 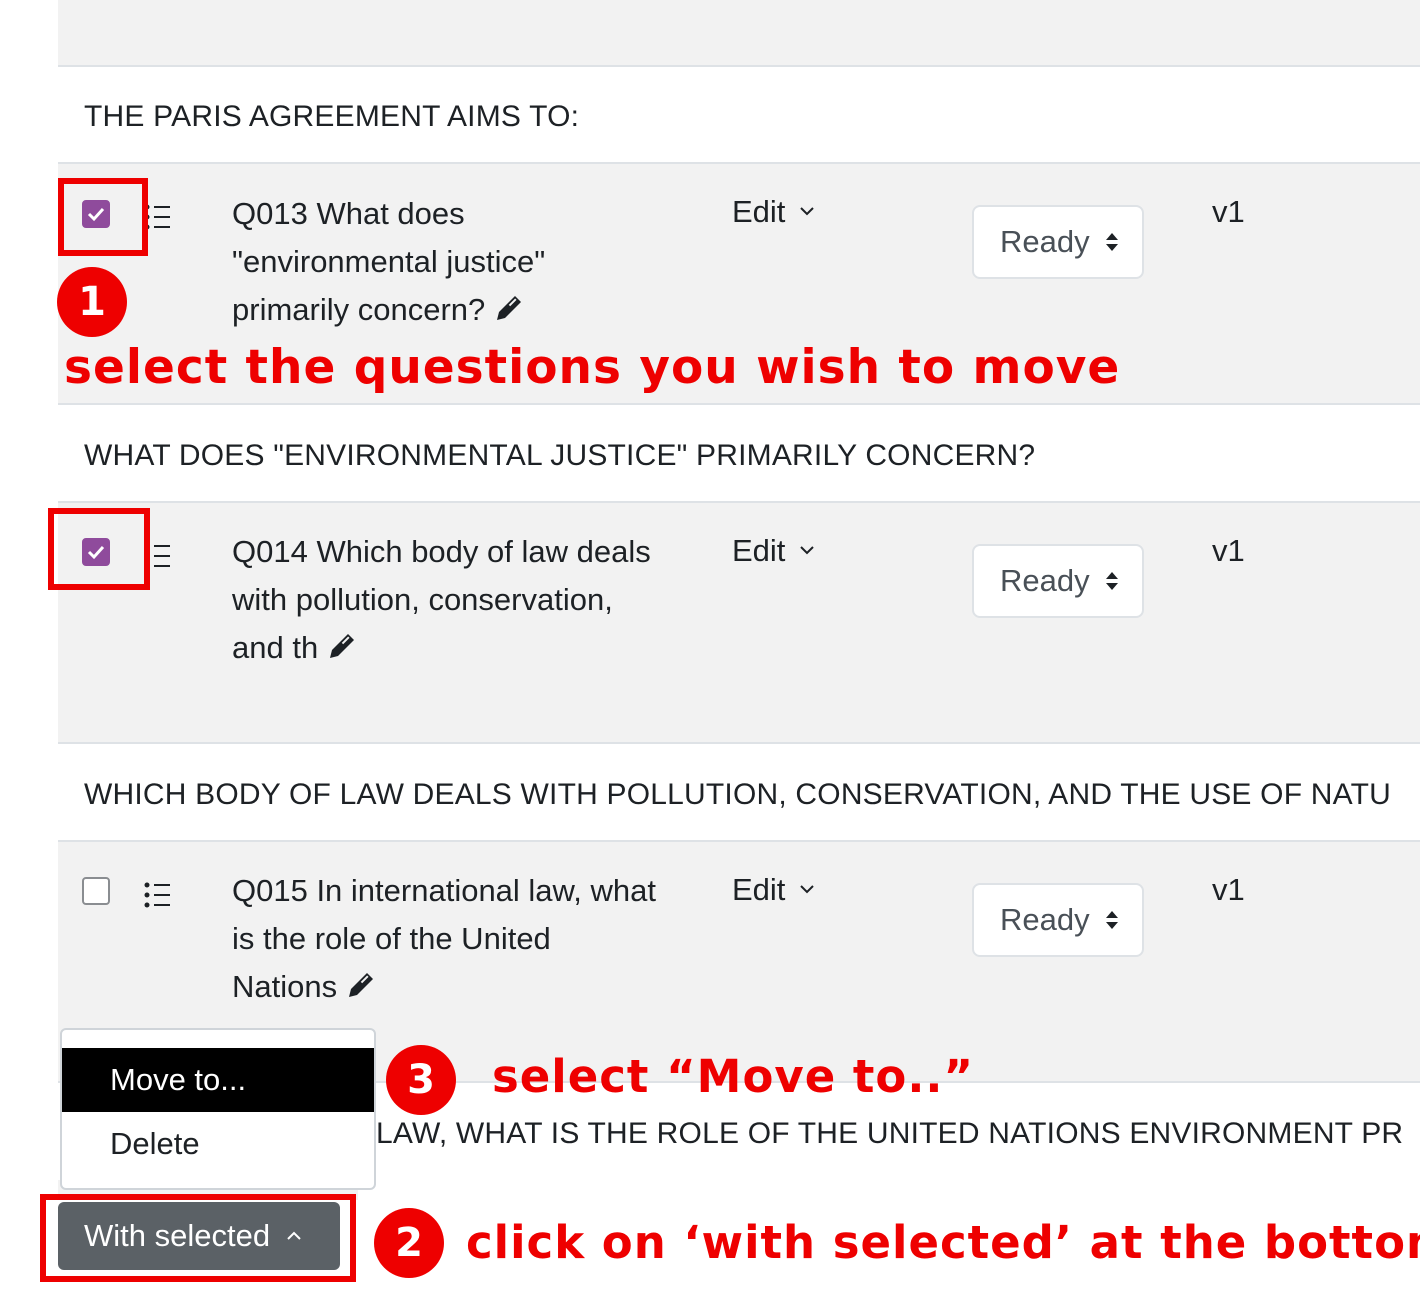 What do you see at coordinates (348, 213) in the screenshot?
I see `question-name-line: Q013 What does` at bounding box center [348, 213].